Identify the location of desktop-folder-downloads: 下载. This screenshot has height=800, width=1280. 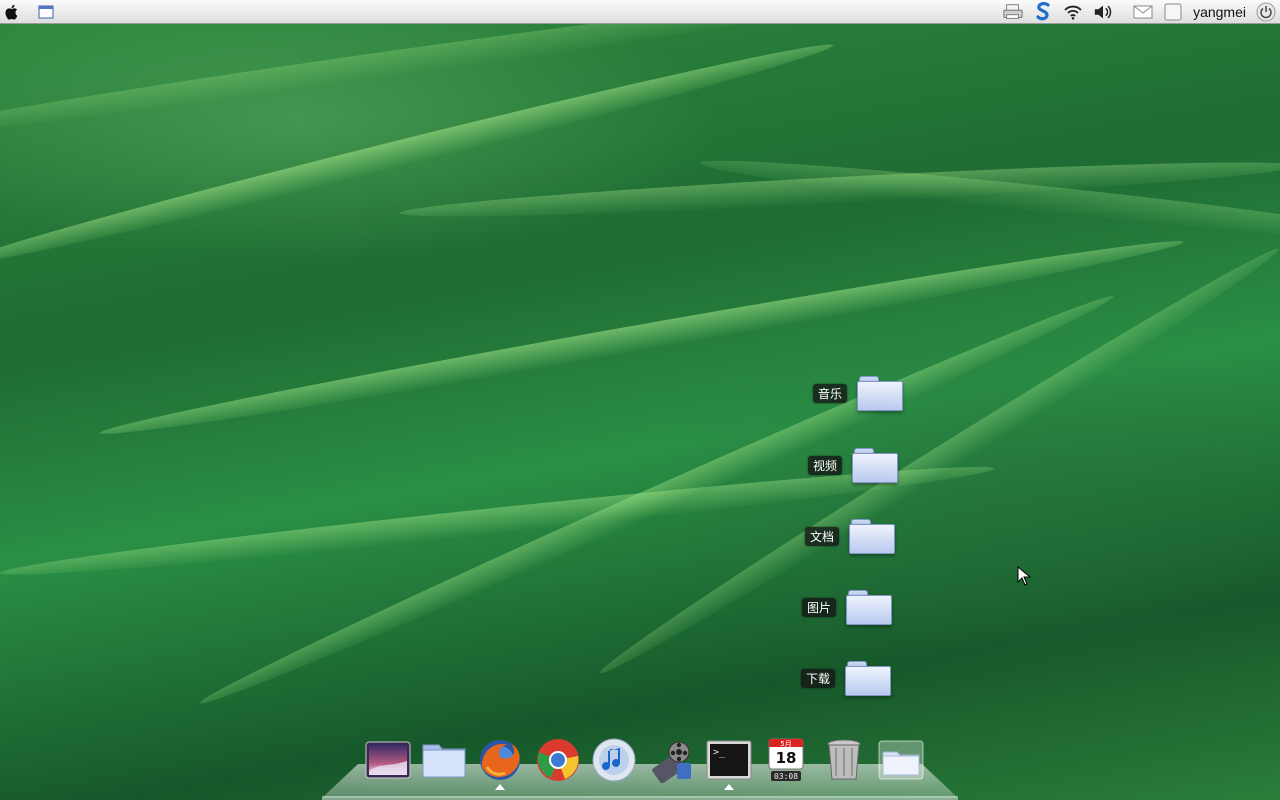
(846, 678).